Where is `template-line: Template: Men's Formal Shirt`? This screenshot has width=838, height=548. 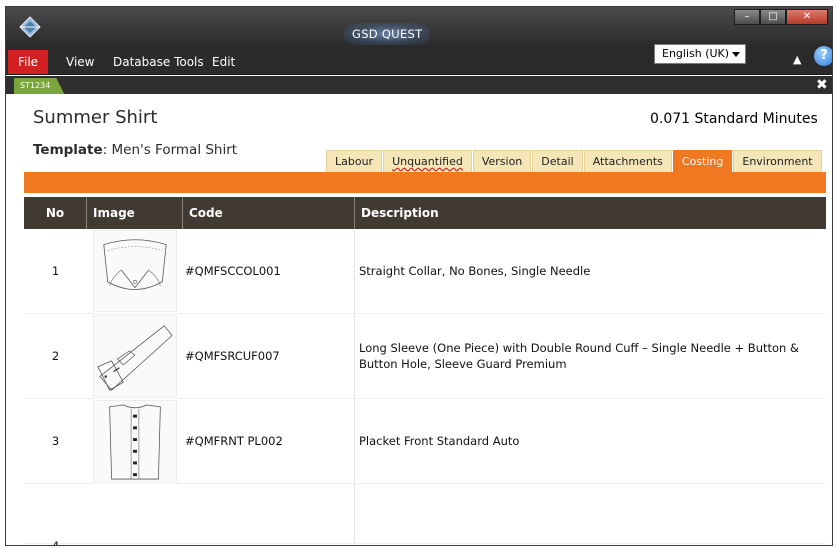
template-line: Template: Men's Formal Shirt is located at coordinates (135, 150).